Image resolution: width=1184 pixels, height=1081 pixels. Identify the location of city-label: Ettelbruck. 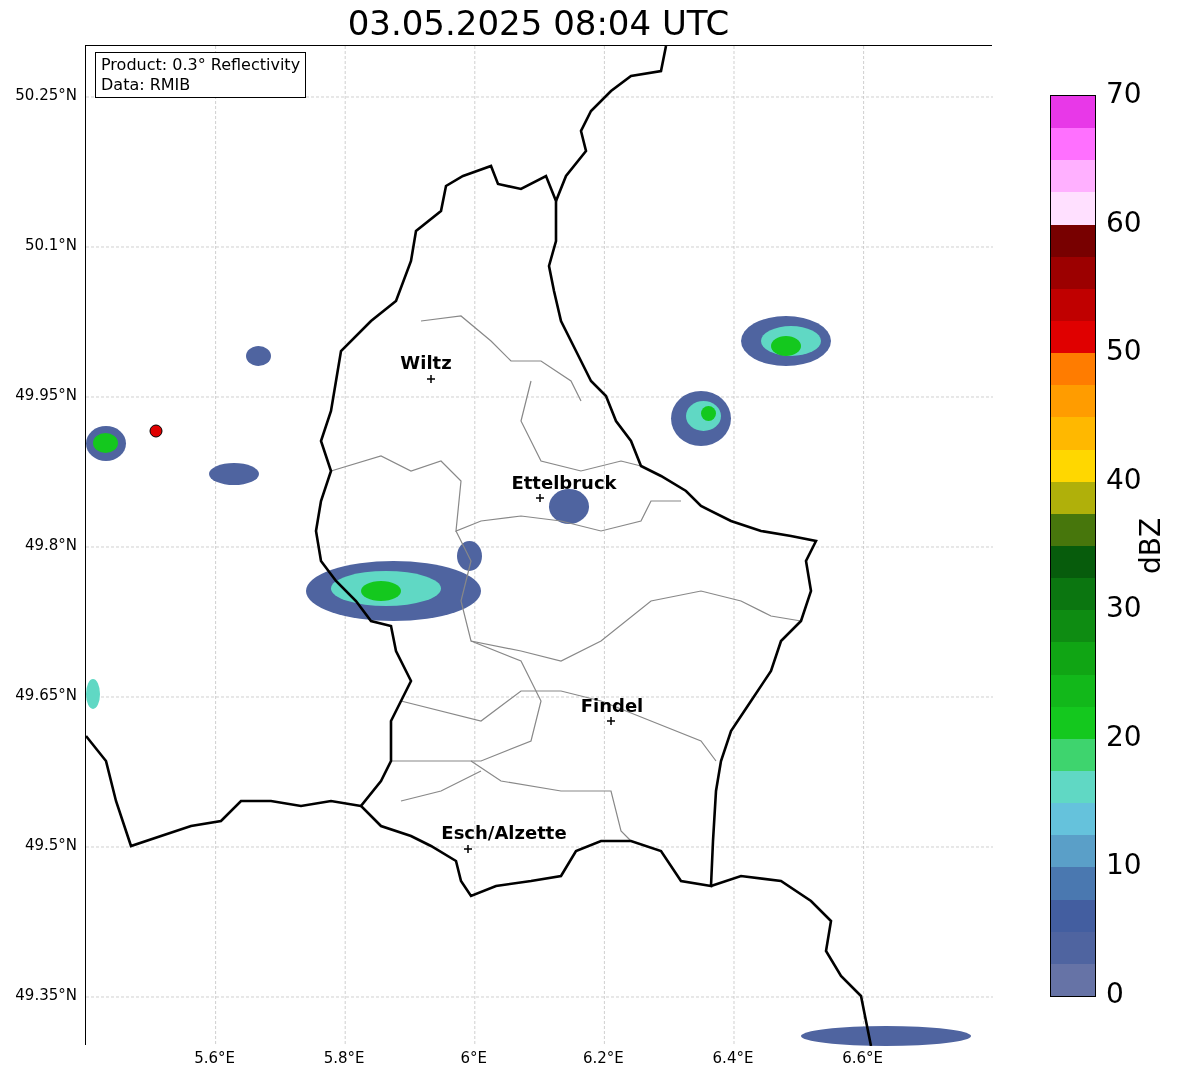
(564, 483).